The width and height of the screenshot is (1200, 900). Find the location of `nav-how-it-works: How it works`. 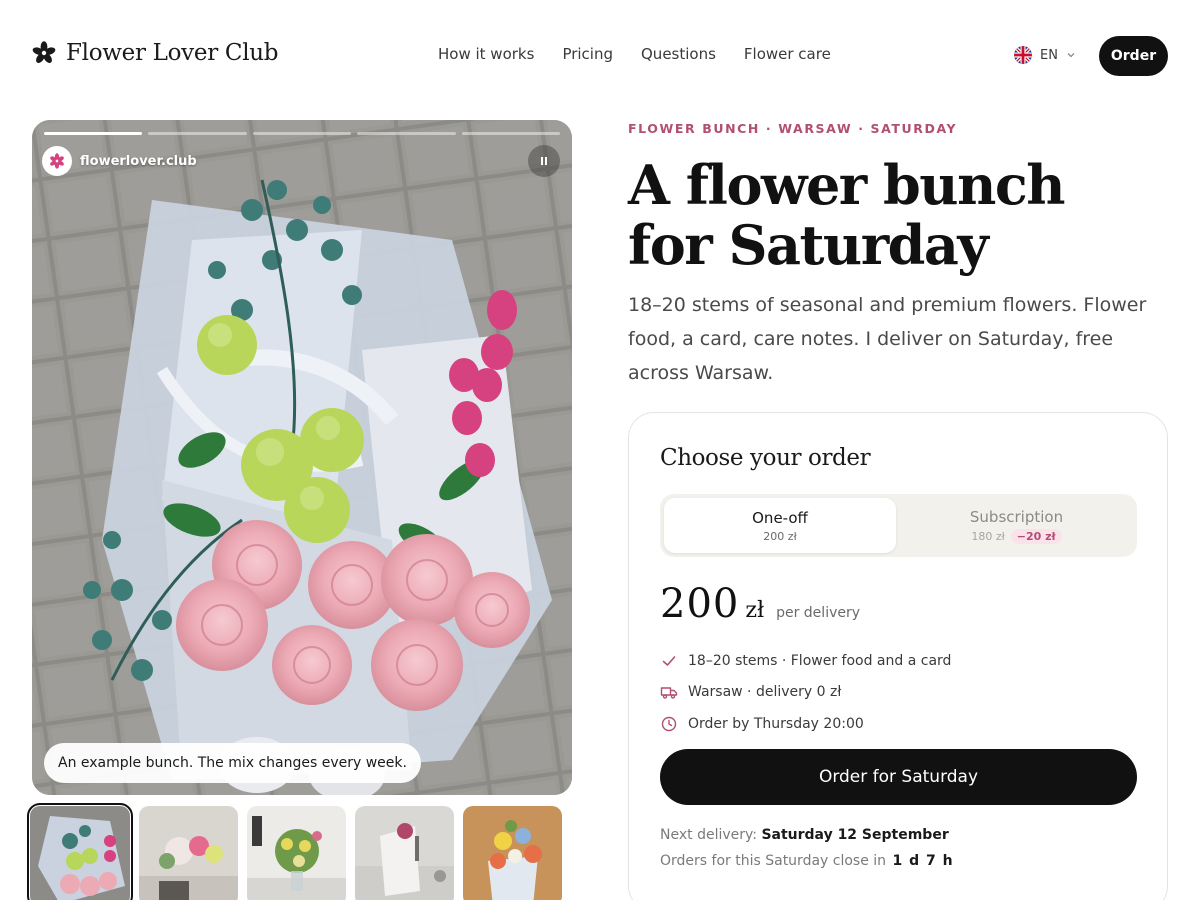

nav-how-it-works: How it works is located at coordinates (486, 54).